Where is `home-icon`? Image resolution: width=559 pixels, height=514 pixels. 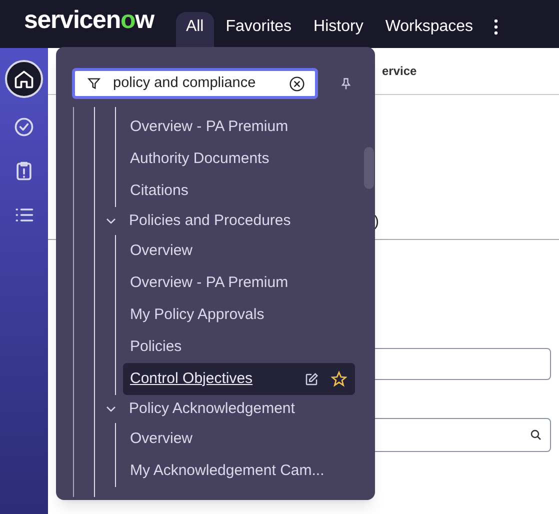
home-icon is located at coordinates (24, 79).